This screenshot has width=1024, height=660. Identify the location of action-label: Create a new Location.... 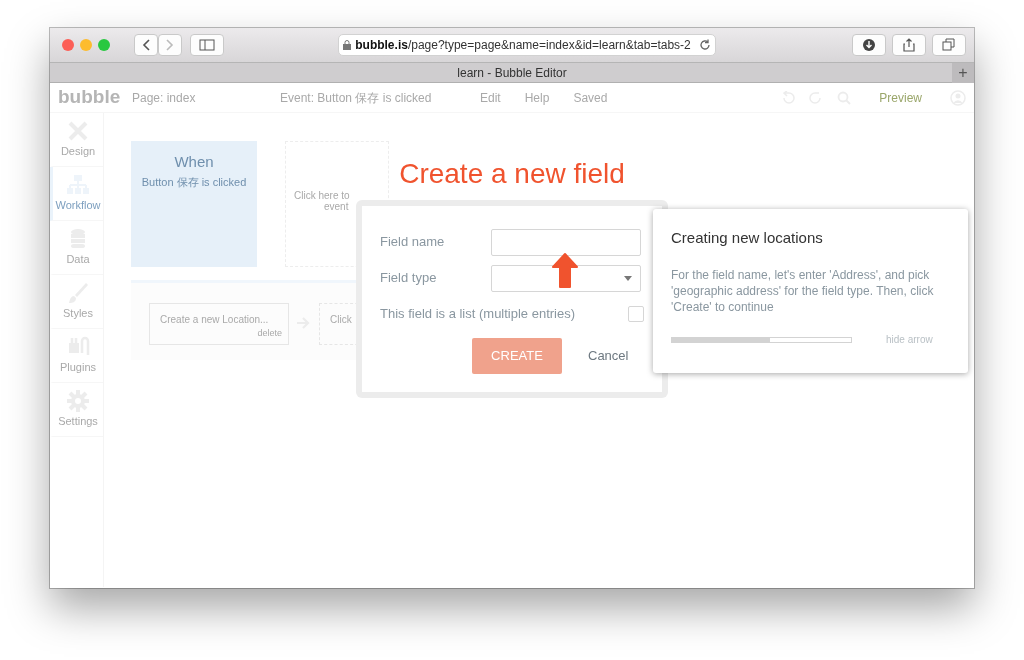
(215, 320).